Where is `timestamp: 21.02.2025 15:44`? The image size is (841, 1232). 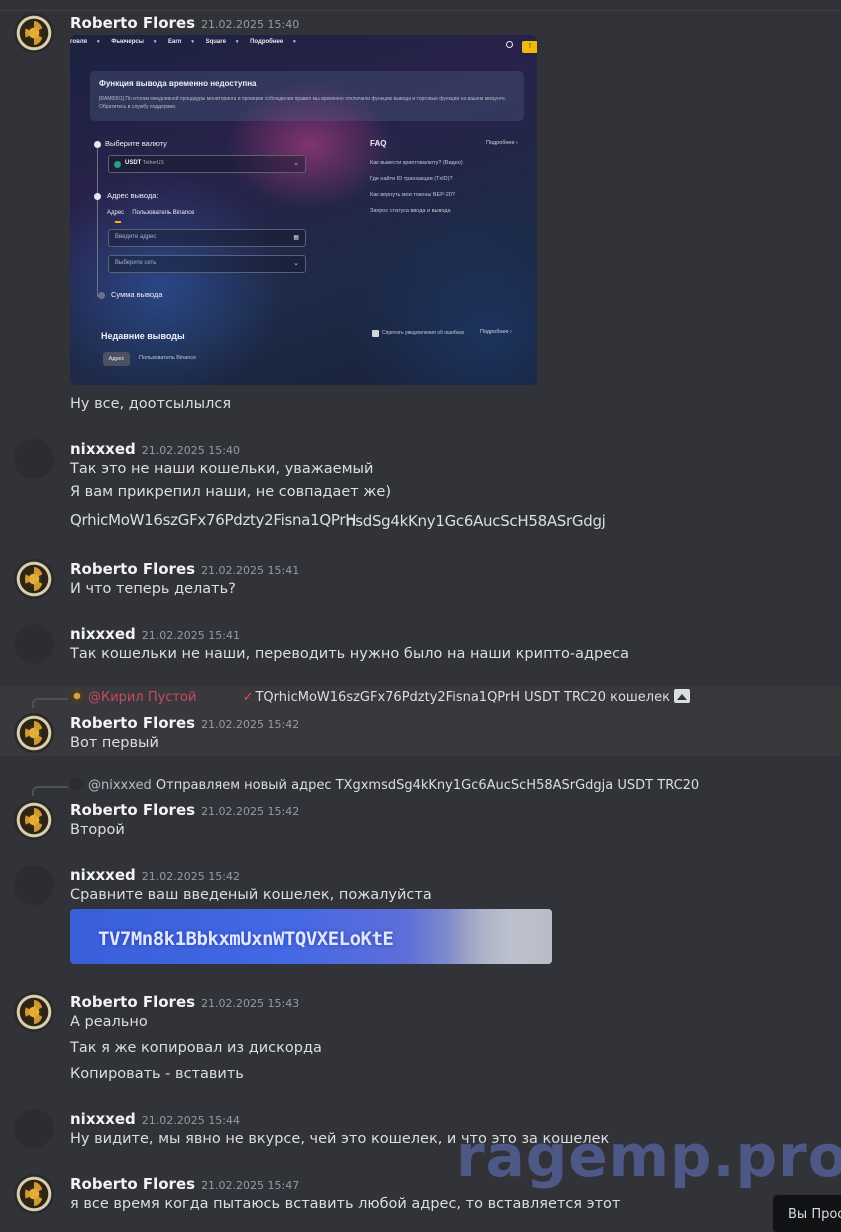
timestamp: 21.02.2025 15:44 is located at coordinates (190, 1120).